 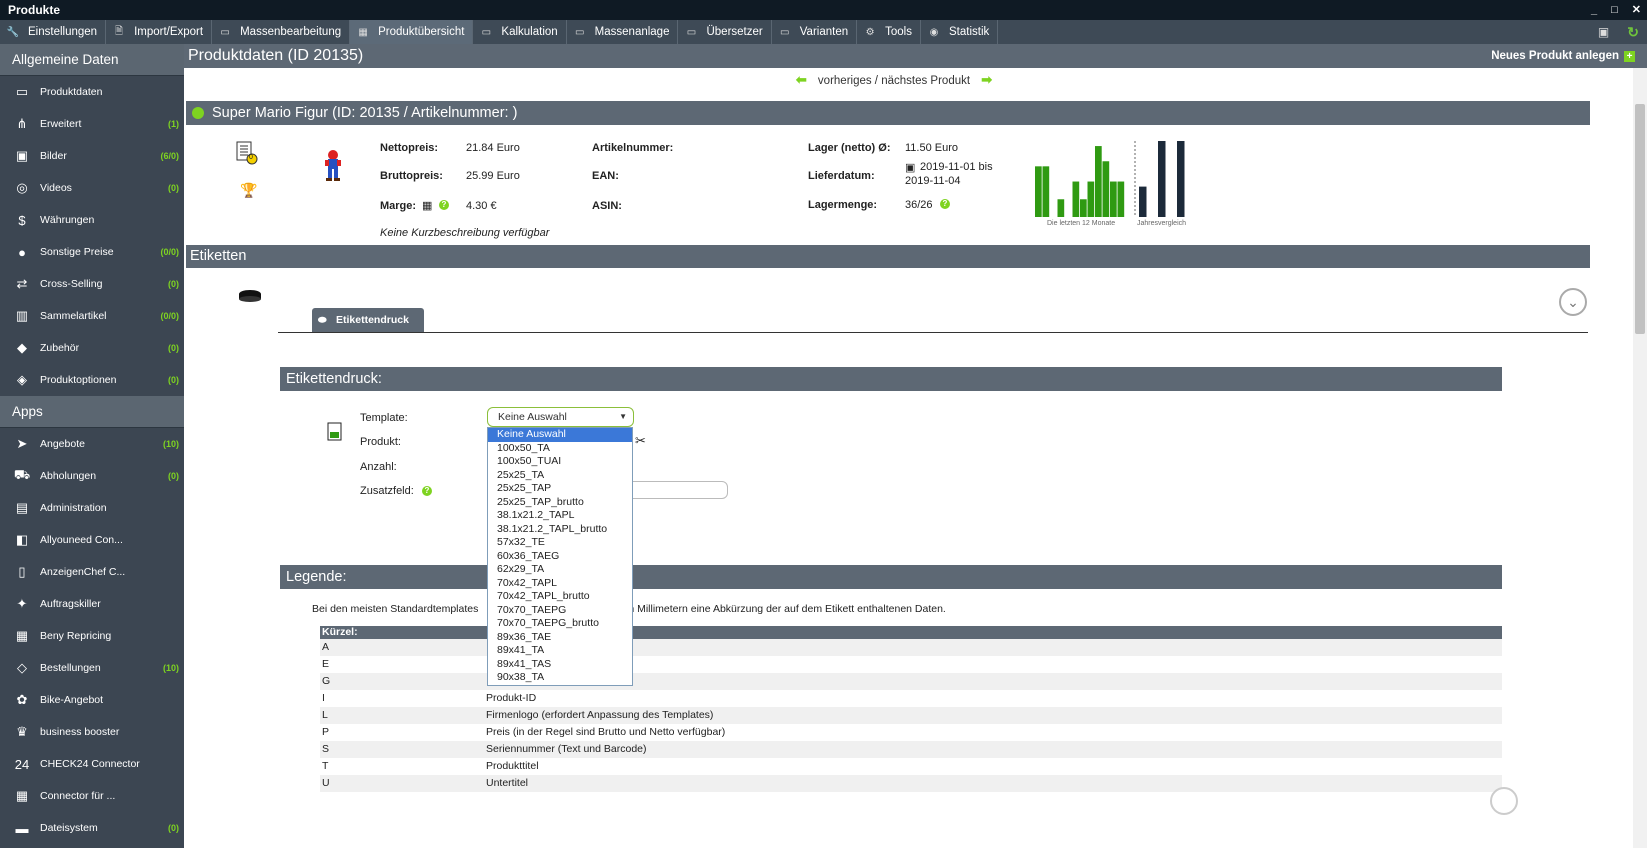 What do you see at coordinates (92, 380) in the screenshot?
I see `sidebar-item-produktoptionen: ◈ Produktoptionen (0)` at bounding box center [92, 380].